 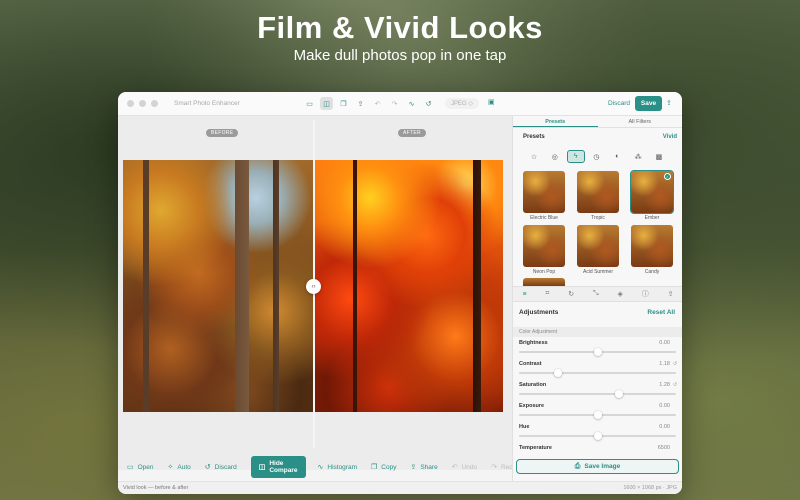 I want to click on preset-item: ✓ Ember, so click(x=652, y=195).